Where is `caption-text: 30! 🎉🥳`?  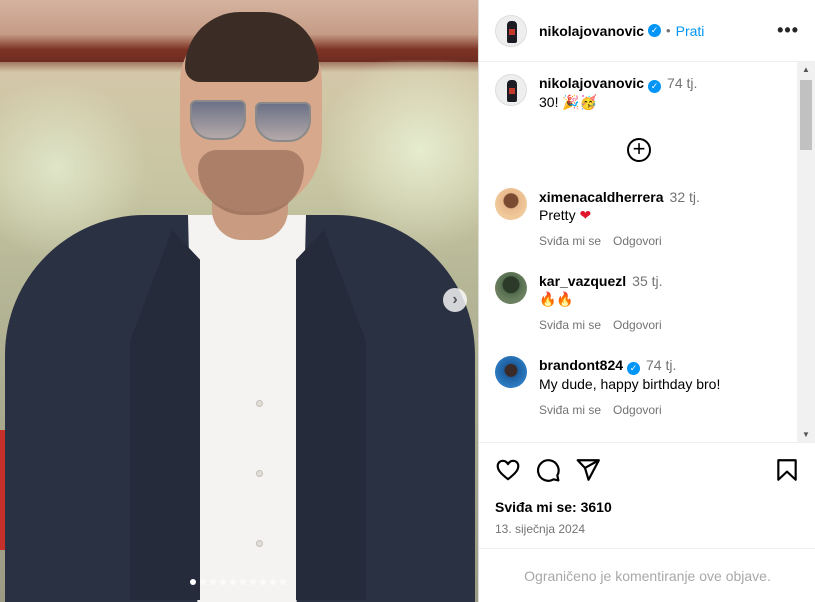
caption-text: 30! 🎉🥳 is located at coordinates (568, 102).